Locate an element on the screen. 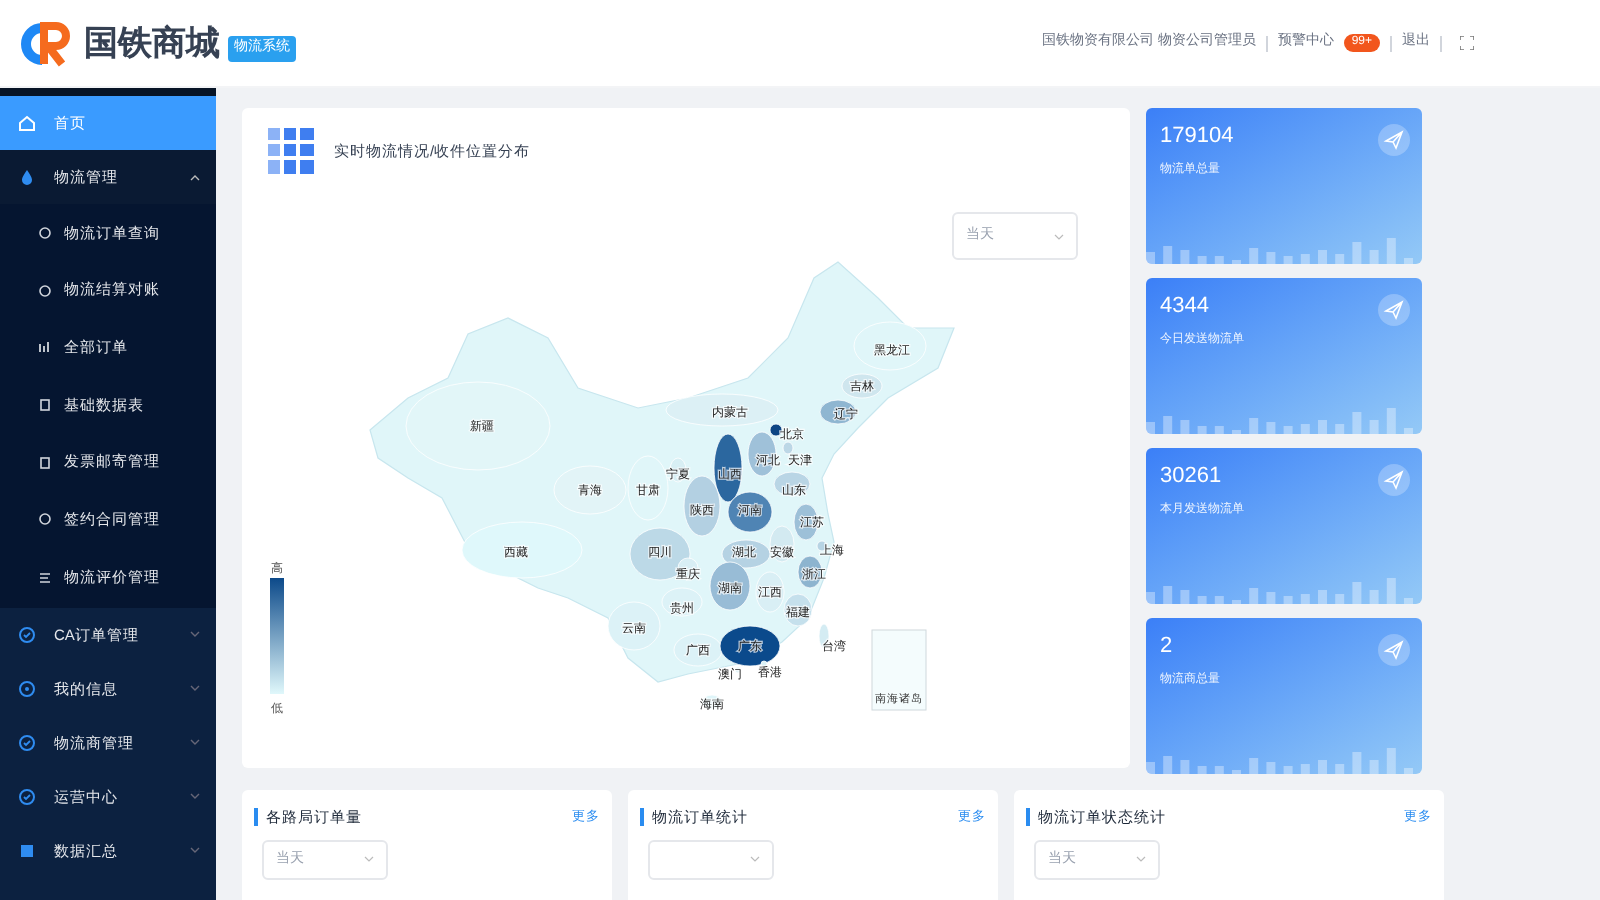  stat-value: 30261 is located at coordinates (1191, 477).